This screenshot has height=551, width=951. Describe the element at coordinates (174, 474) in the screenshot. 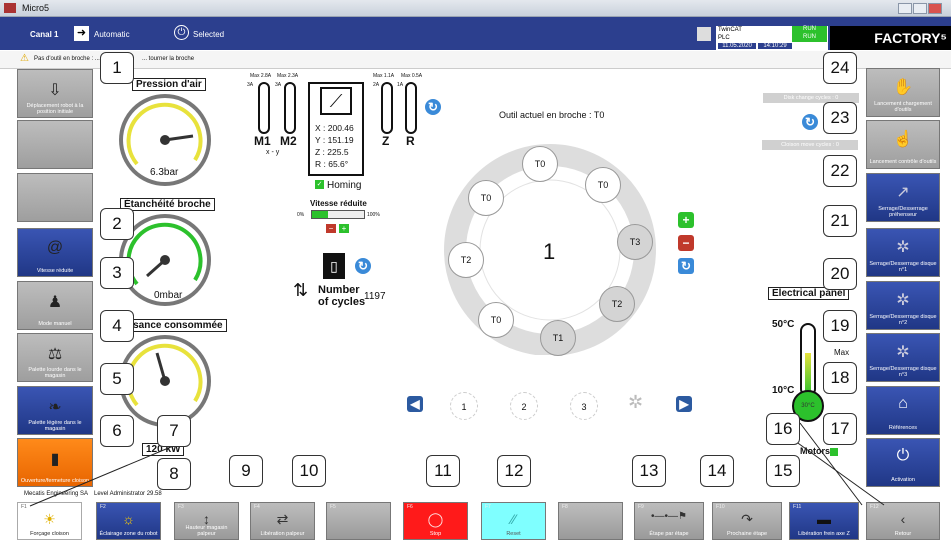

I see `callout-8: 8` at that location.